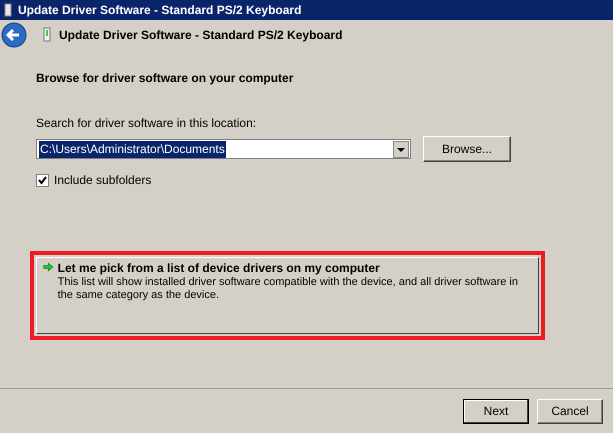 The width and height of the screenshot is (613, 433). I want to click on wizard-button: Cancel, so click(570, 411).